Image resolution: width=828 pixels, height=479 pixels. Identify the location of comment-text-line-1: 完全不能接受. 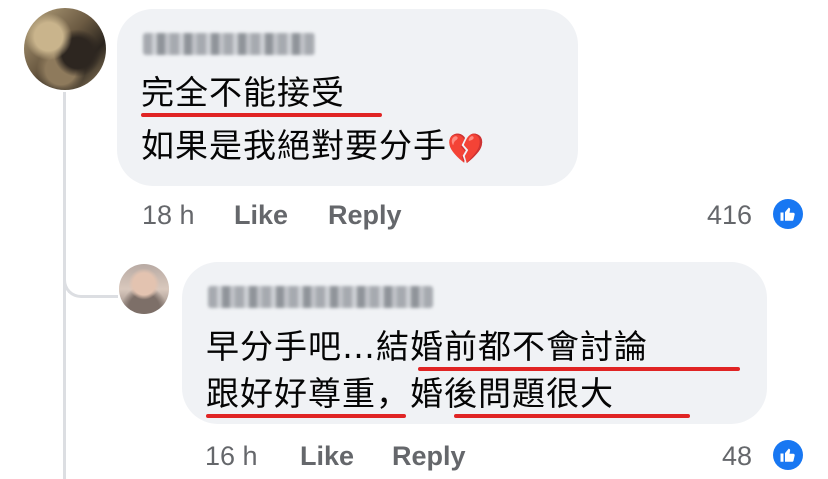
(243, 92).